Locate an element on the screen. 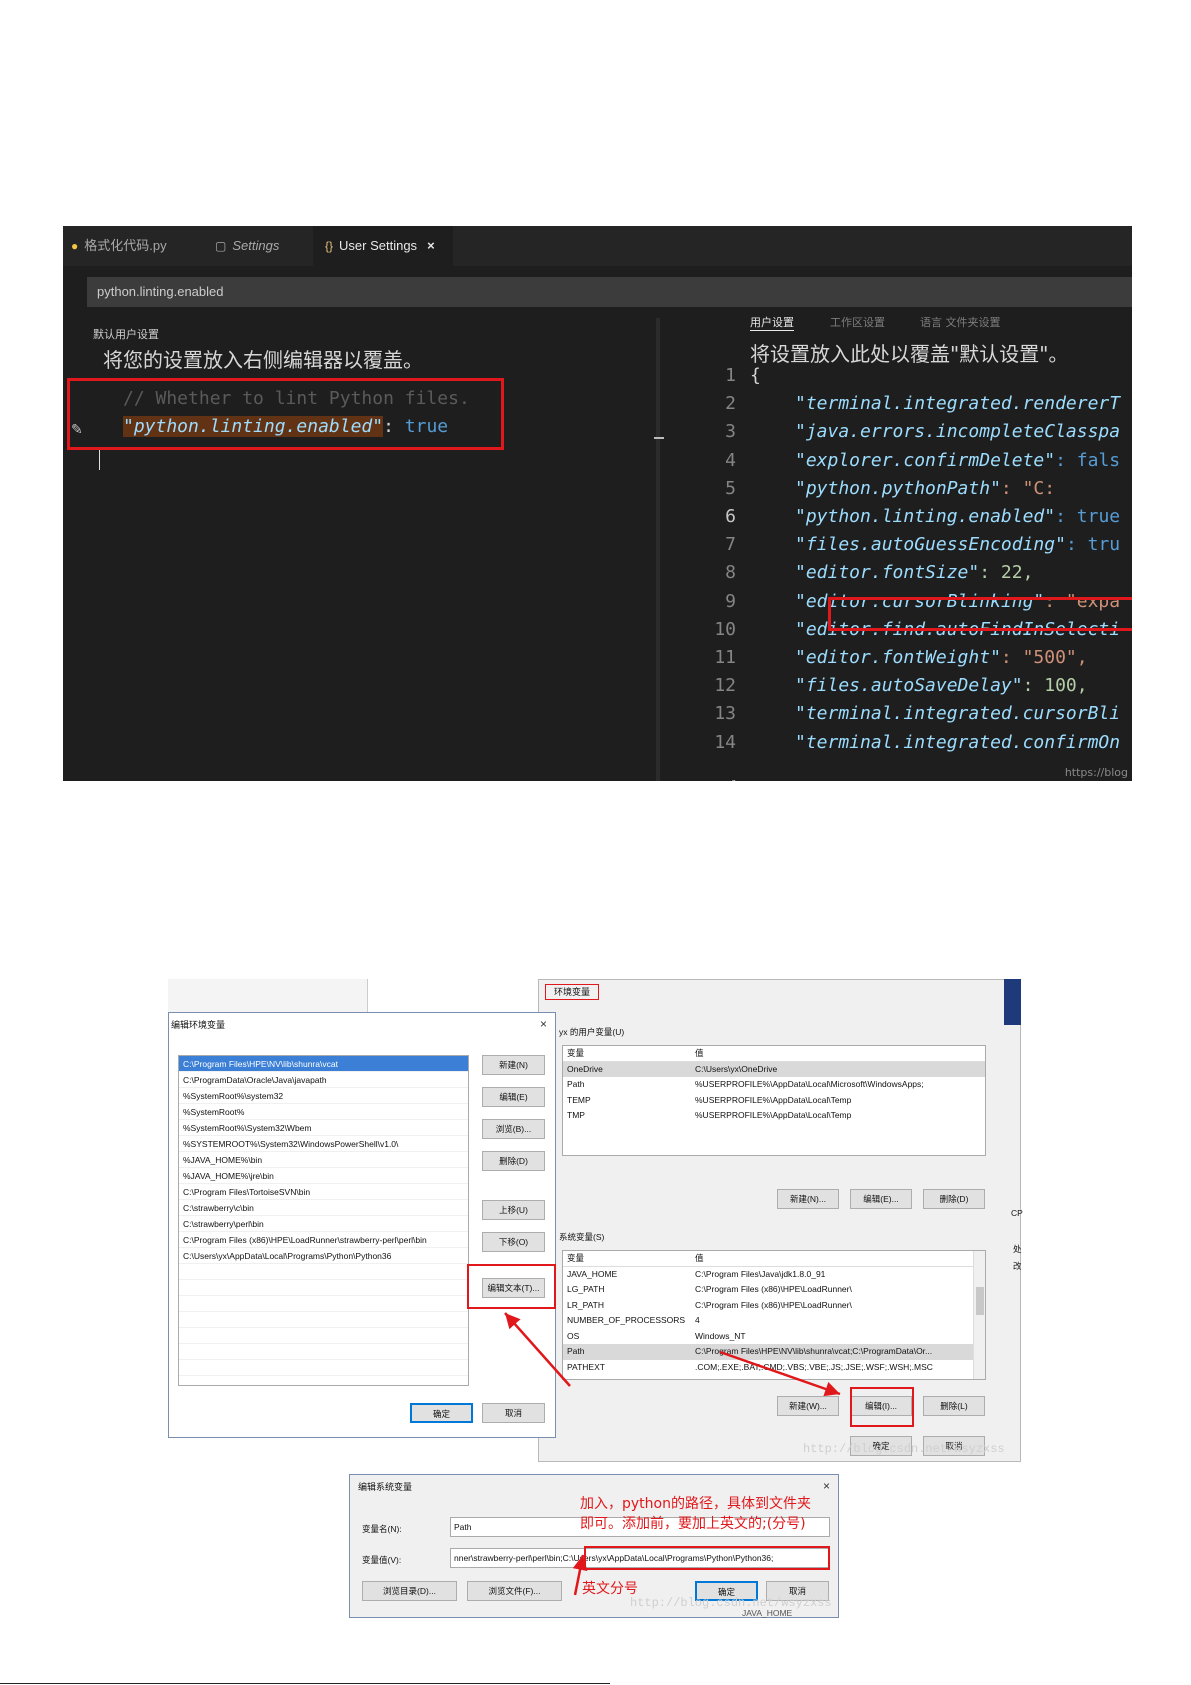 The image size is (1191, 1685). arrow-to-edit-button is located at coordinates (780, 1373).